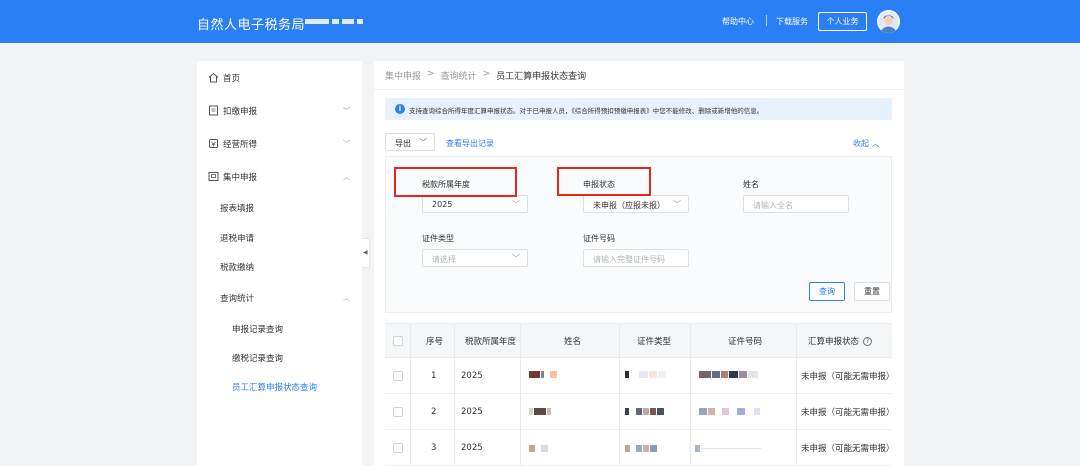 The image size is (1080, 466). Describe the element at coordinates (279, 267) in the screenshot. I see `sidebar-item-tax-payment: 税款缴纳` at that location.